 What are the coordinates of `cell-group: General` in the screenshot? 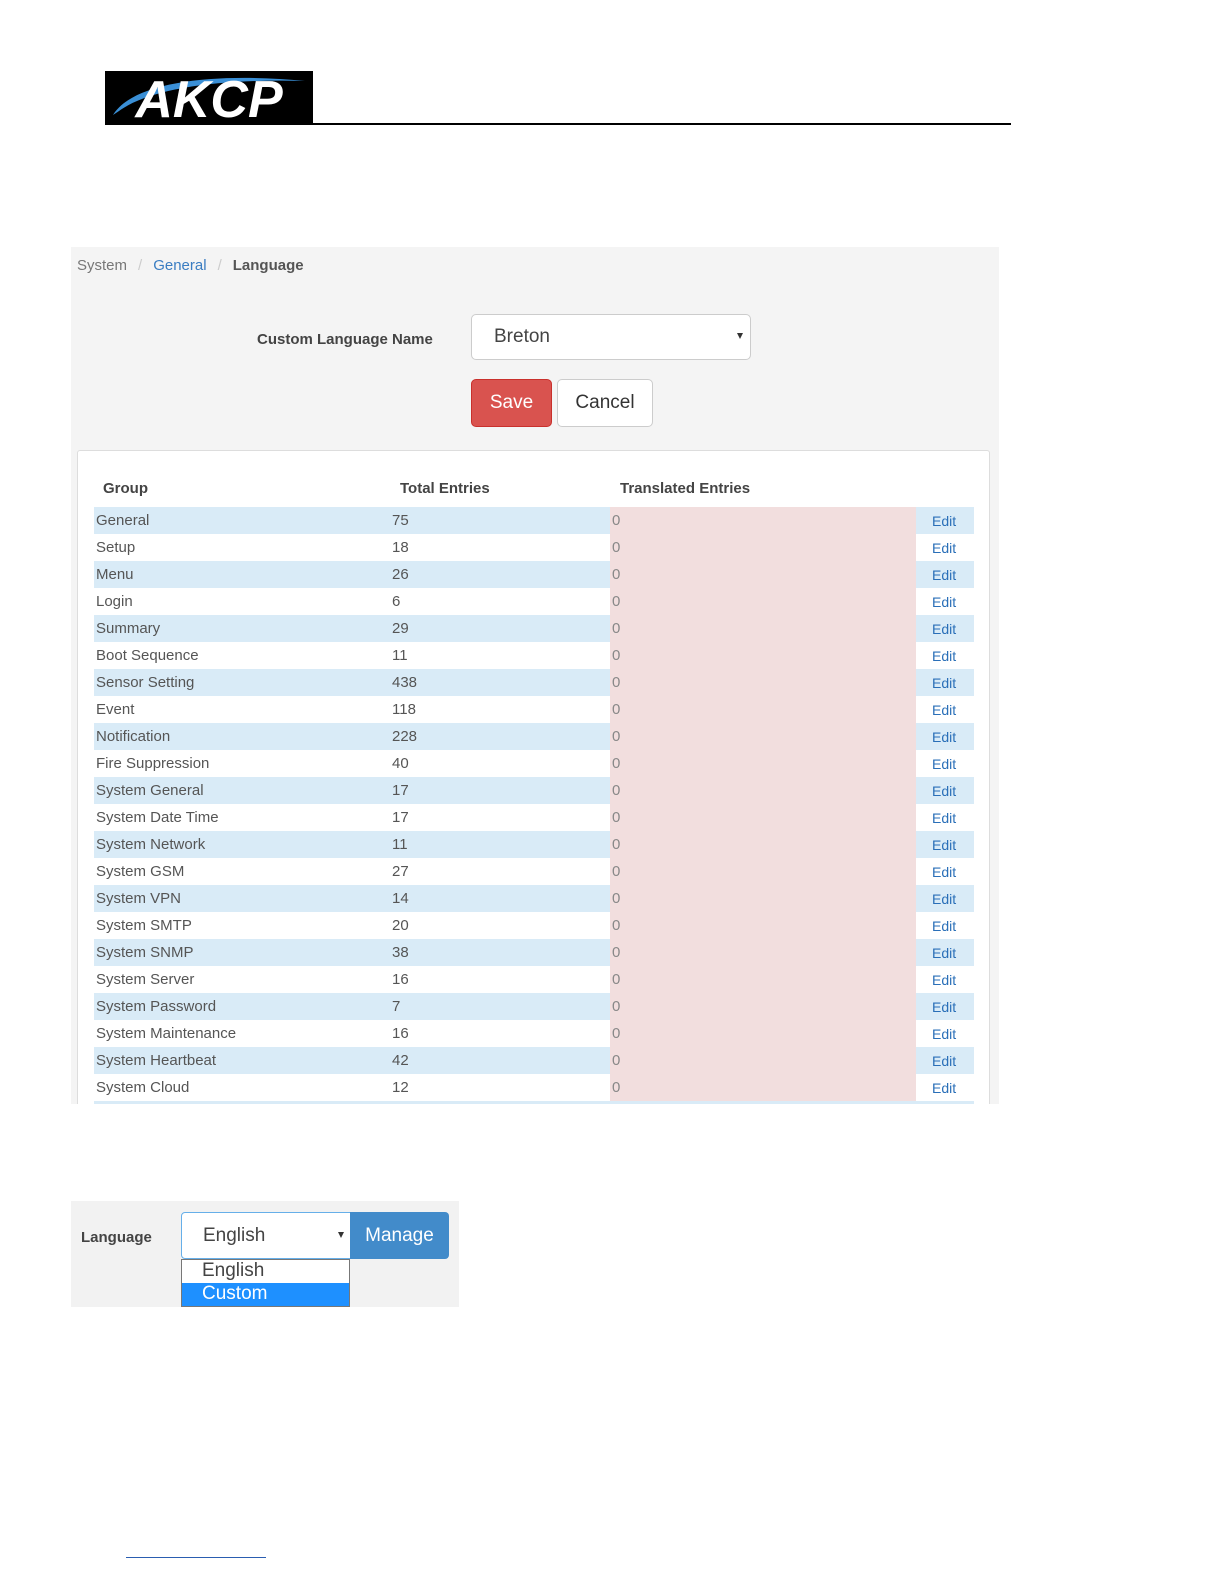 It's located at (123, 520).